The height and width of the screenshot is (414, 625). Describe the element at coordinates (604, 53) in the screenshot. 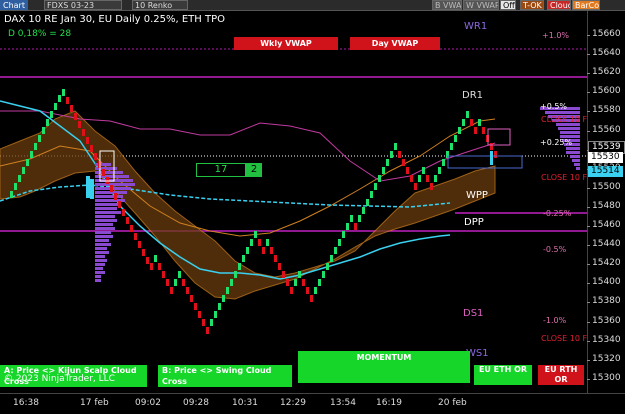

I see `price-tick-label: 15640` at that location.